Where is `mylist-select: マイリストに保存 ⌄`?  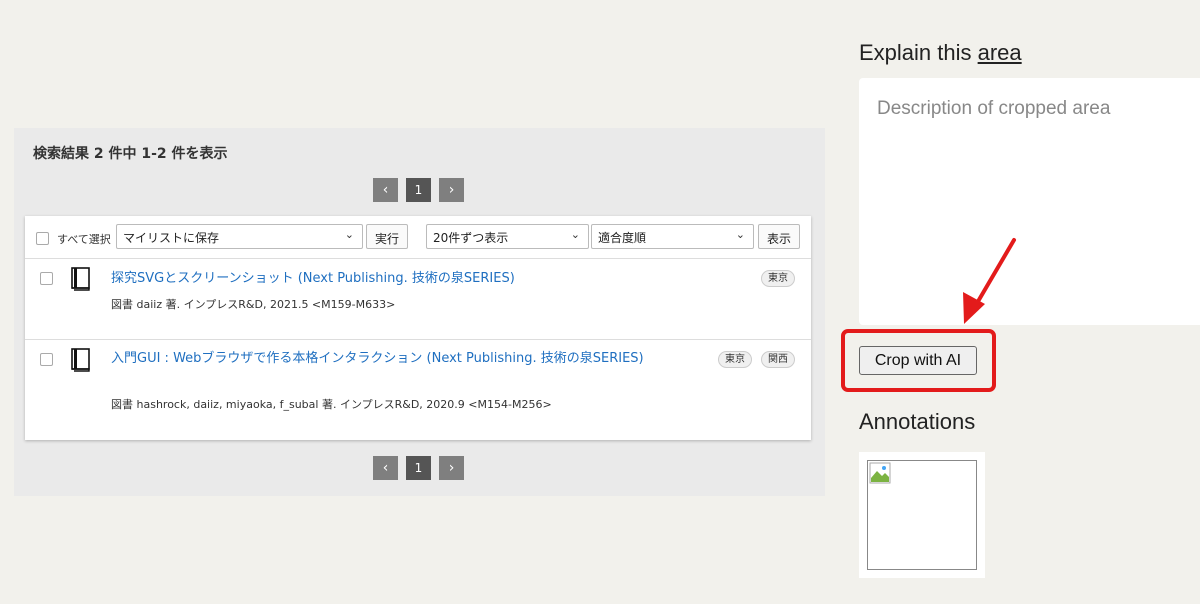 mylist-select: マイリストに保存 ⌄ is located at coordinates (239, 236).